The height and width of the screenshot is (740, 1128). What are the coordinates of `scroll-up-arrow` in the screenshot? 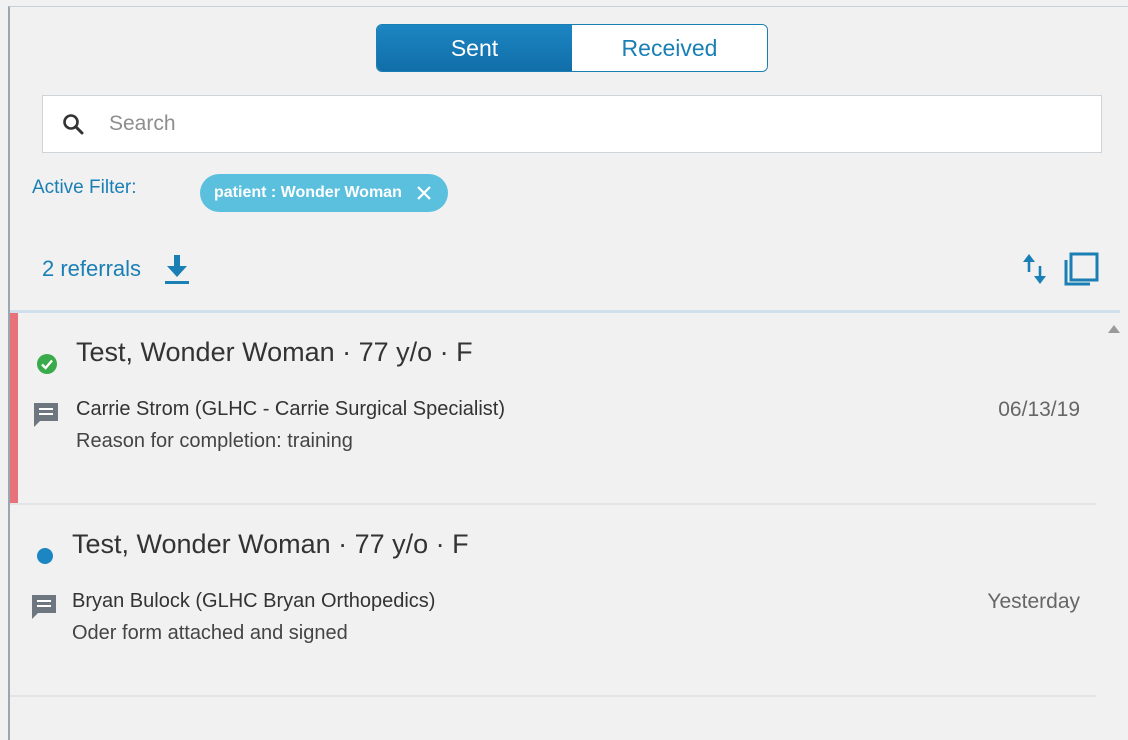 It's located at (1114, 329).